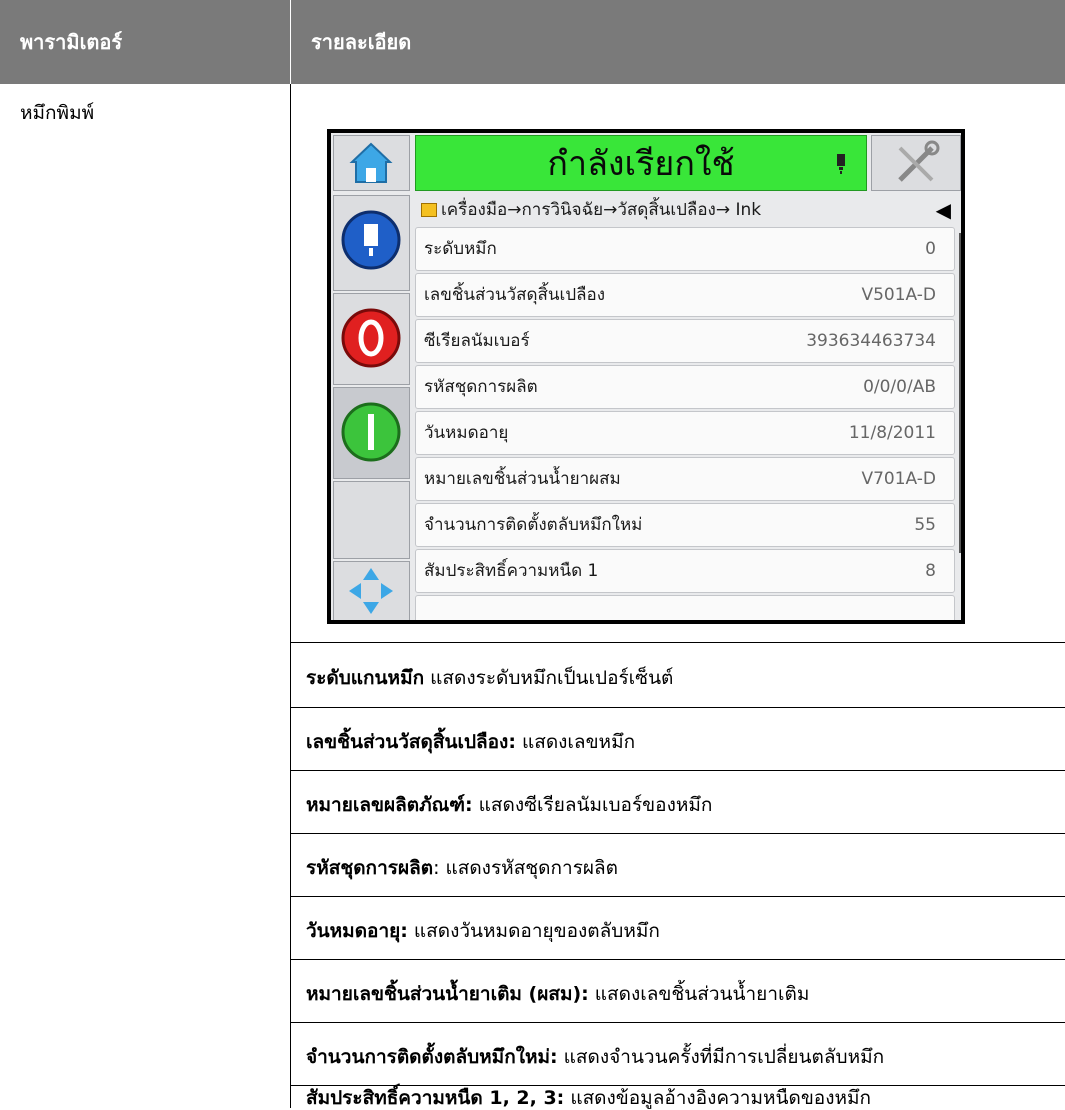  What do you see at coordinates (685, 433) in the screenshot?
I see `list-item: วันหมดอายุ 11/8/2011` at bounding box center [685, 433].